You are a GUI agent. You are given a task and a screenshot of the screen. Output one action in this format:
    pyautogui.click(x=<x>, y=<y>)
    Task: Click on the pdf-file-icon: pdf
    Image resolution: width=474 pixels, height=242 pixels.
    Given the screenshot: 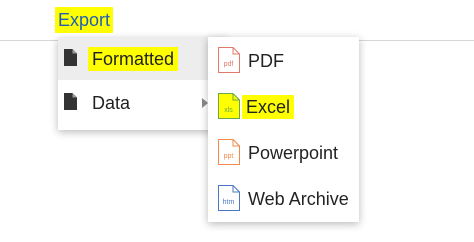 What is the action you would take?
    pyautogui.click(x=229, y=60)
    